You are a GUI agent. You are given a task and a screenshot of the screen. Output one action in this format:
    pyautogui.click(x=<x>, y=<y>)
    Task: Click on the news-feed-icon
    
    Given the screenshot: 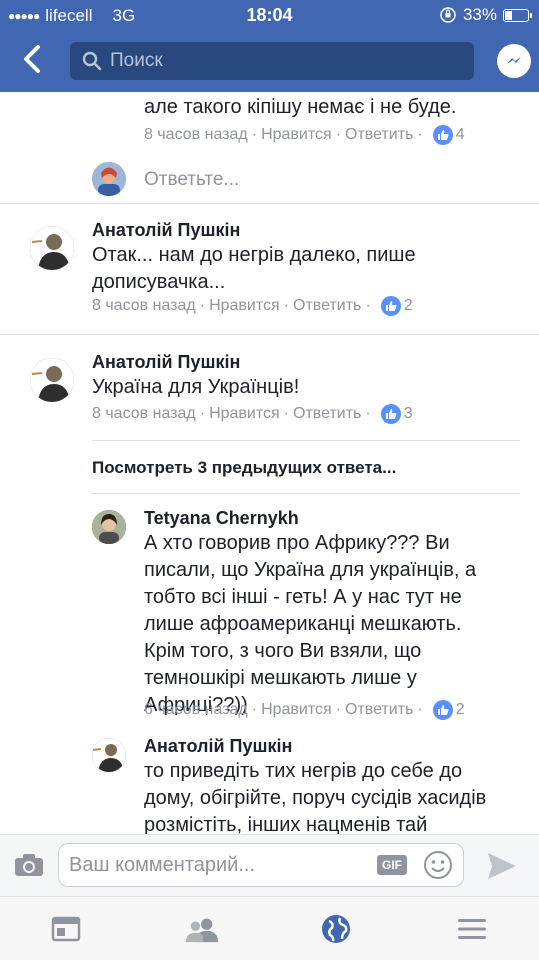 What is the action you would take?
    pyautogui.click(x=66, y=929)
    